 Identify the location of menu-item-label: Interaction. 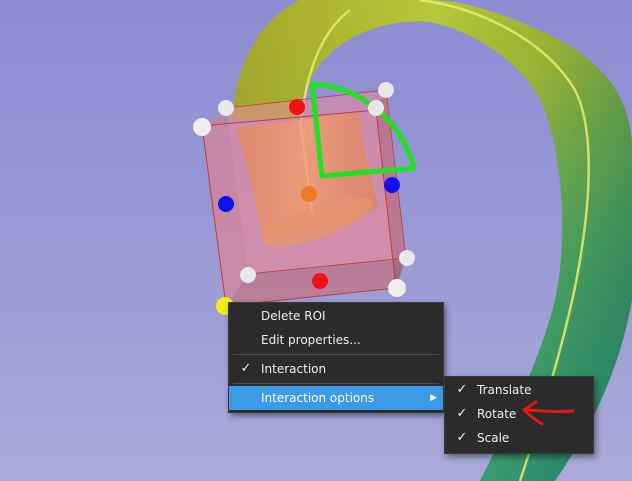
(294, 369).